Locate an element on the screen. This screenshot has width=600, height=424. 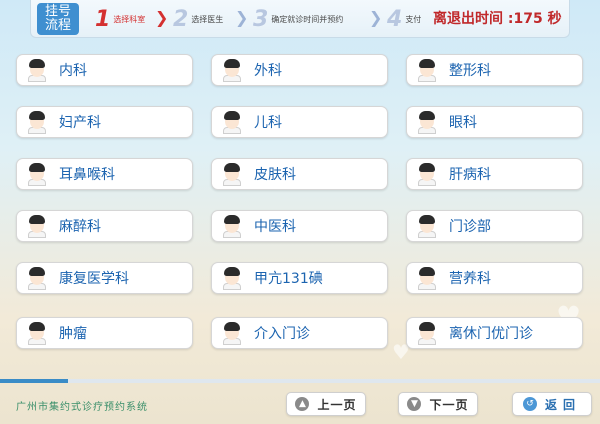
page-progress-bar is located at coordinates (300, 381).